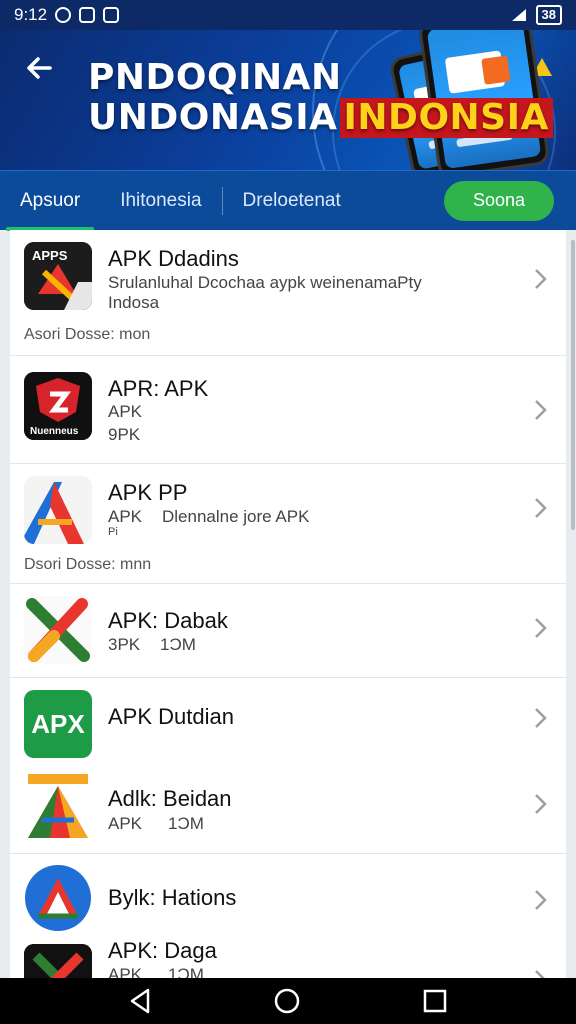  I want to click on app-title: APK PP, so click(148, 492).